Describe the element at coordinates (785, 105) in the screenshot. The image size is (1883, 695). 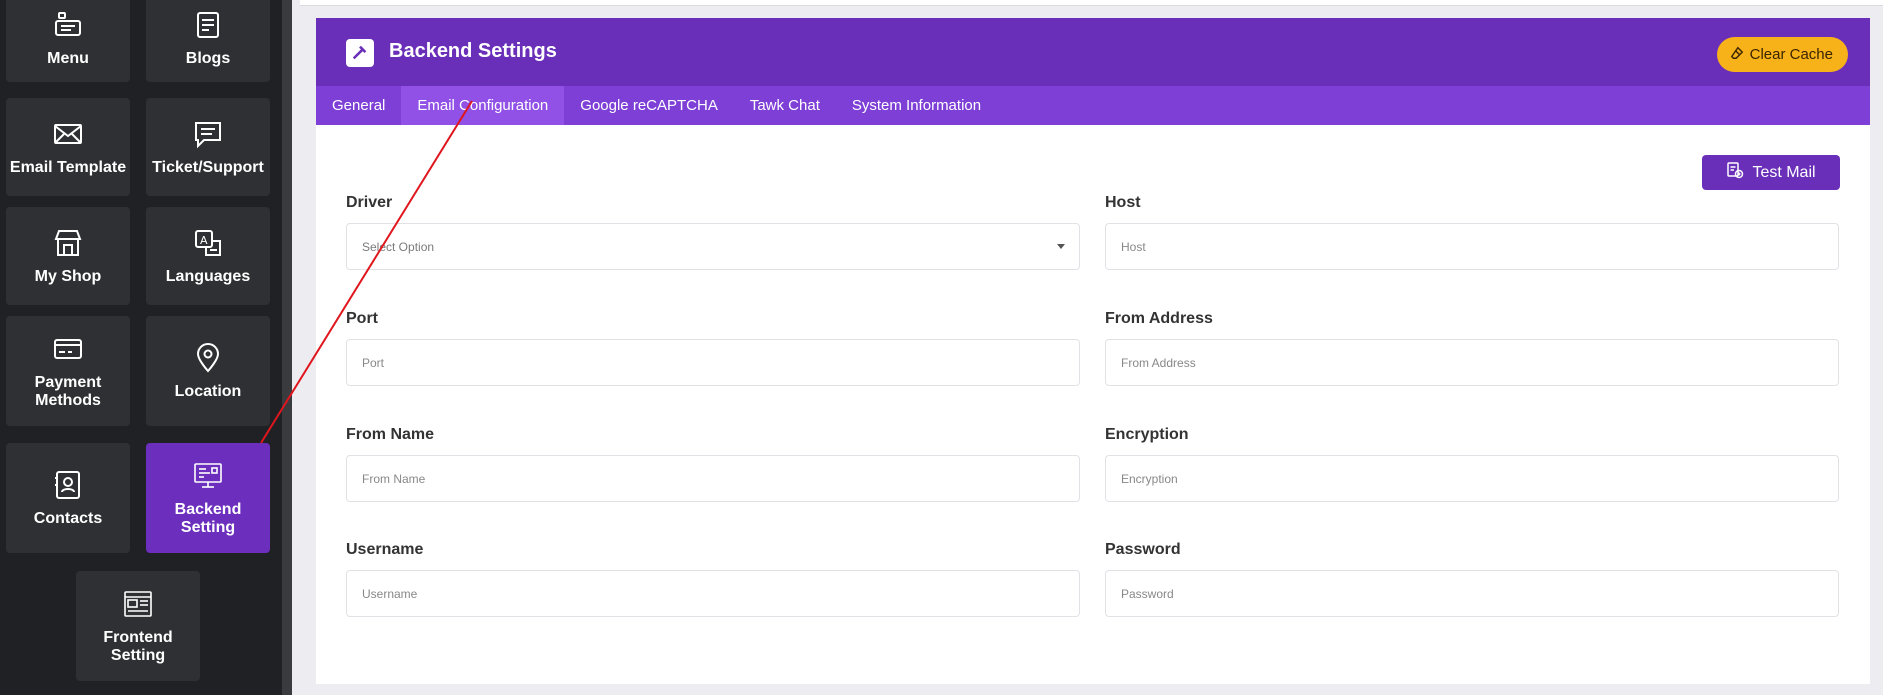
I see `tab-tawk-chat: Tawk Chat` at that location.